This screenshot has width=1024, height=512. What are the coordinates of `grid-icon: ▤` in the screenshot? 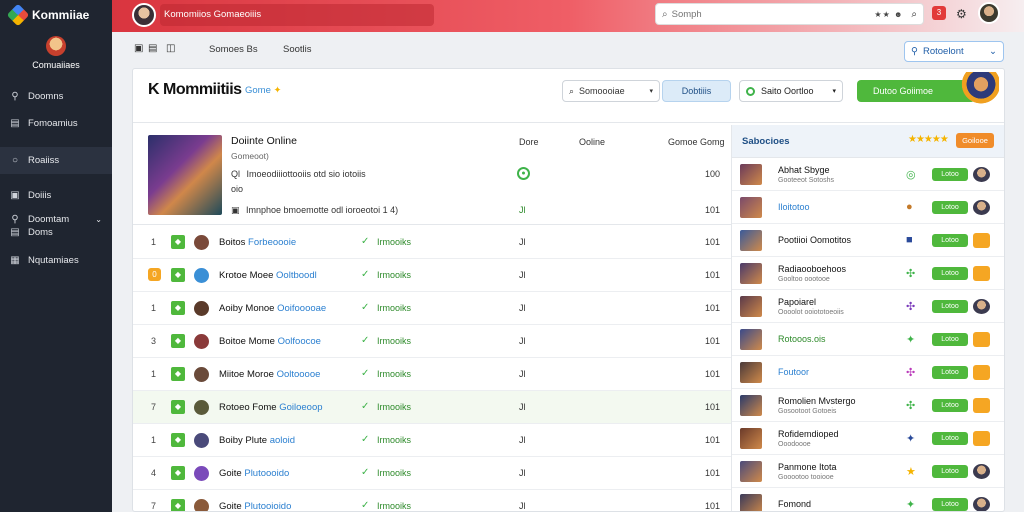 It's located at (152, 48).